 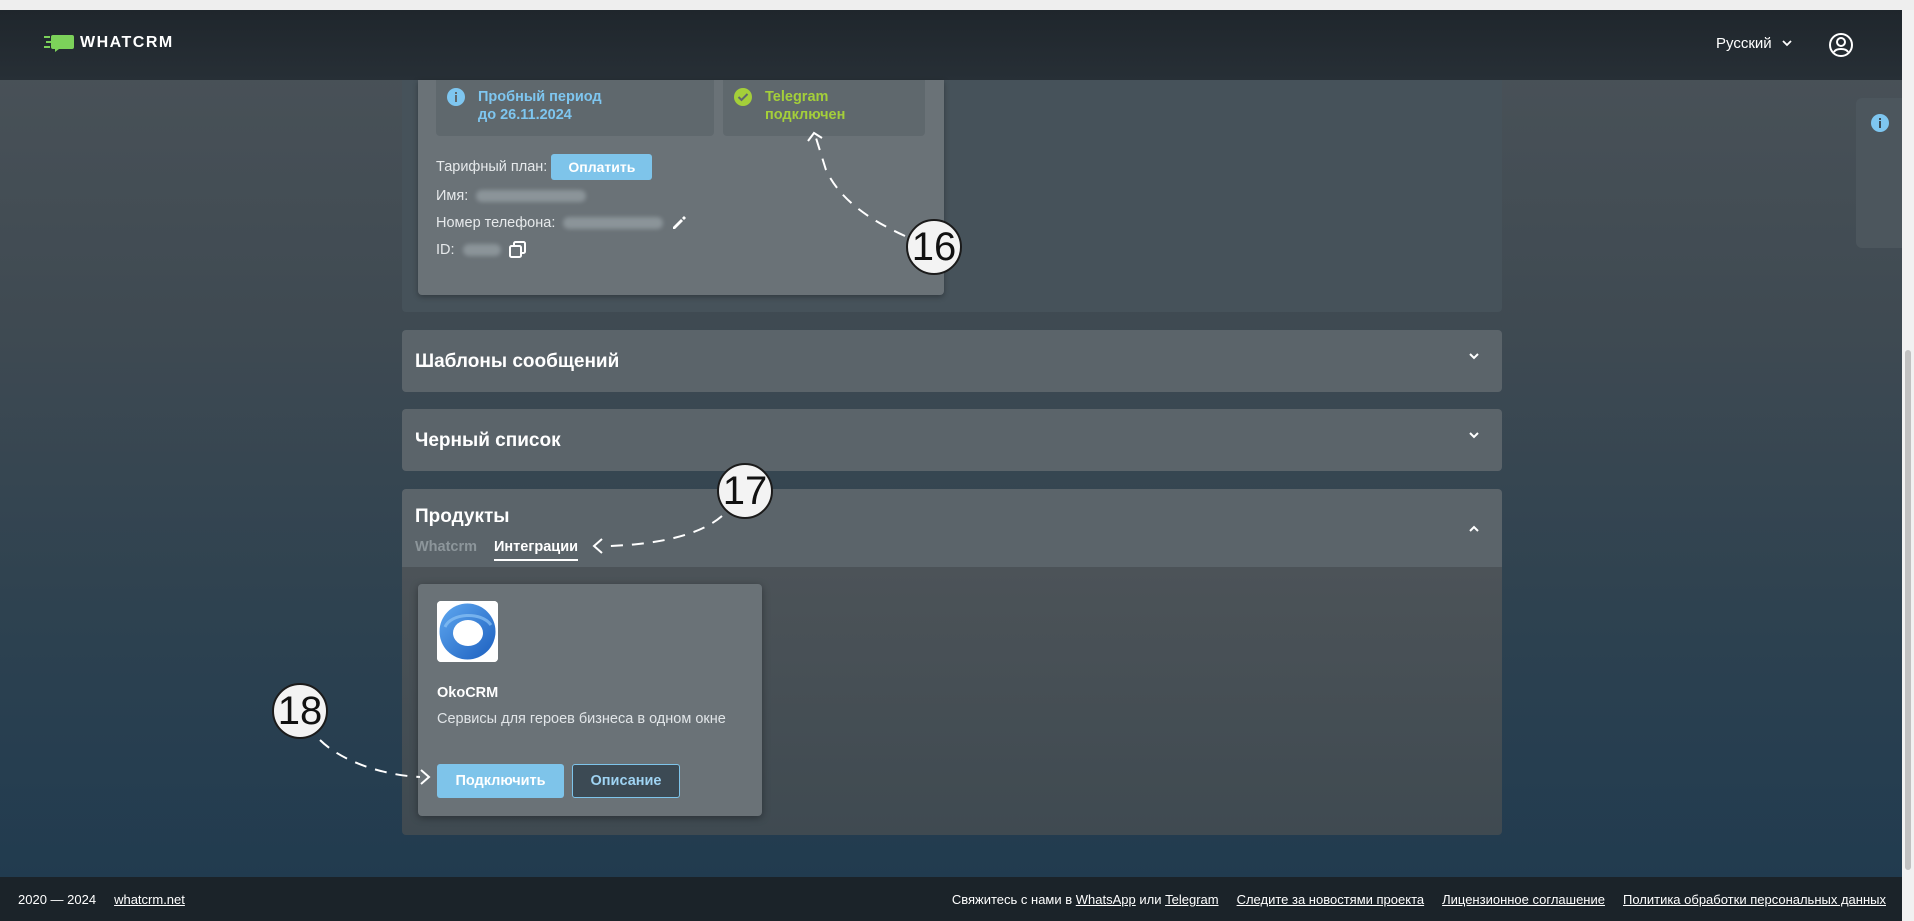 I want to click on footer-privacy-link: Политика обработки персональных данных, so click(x=1754, y=899).